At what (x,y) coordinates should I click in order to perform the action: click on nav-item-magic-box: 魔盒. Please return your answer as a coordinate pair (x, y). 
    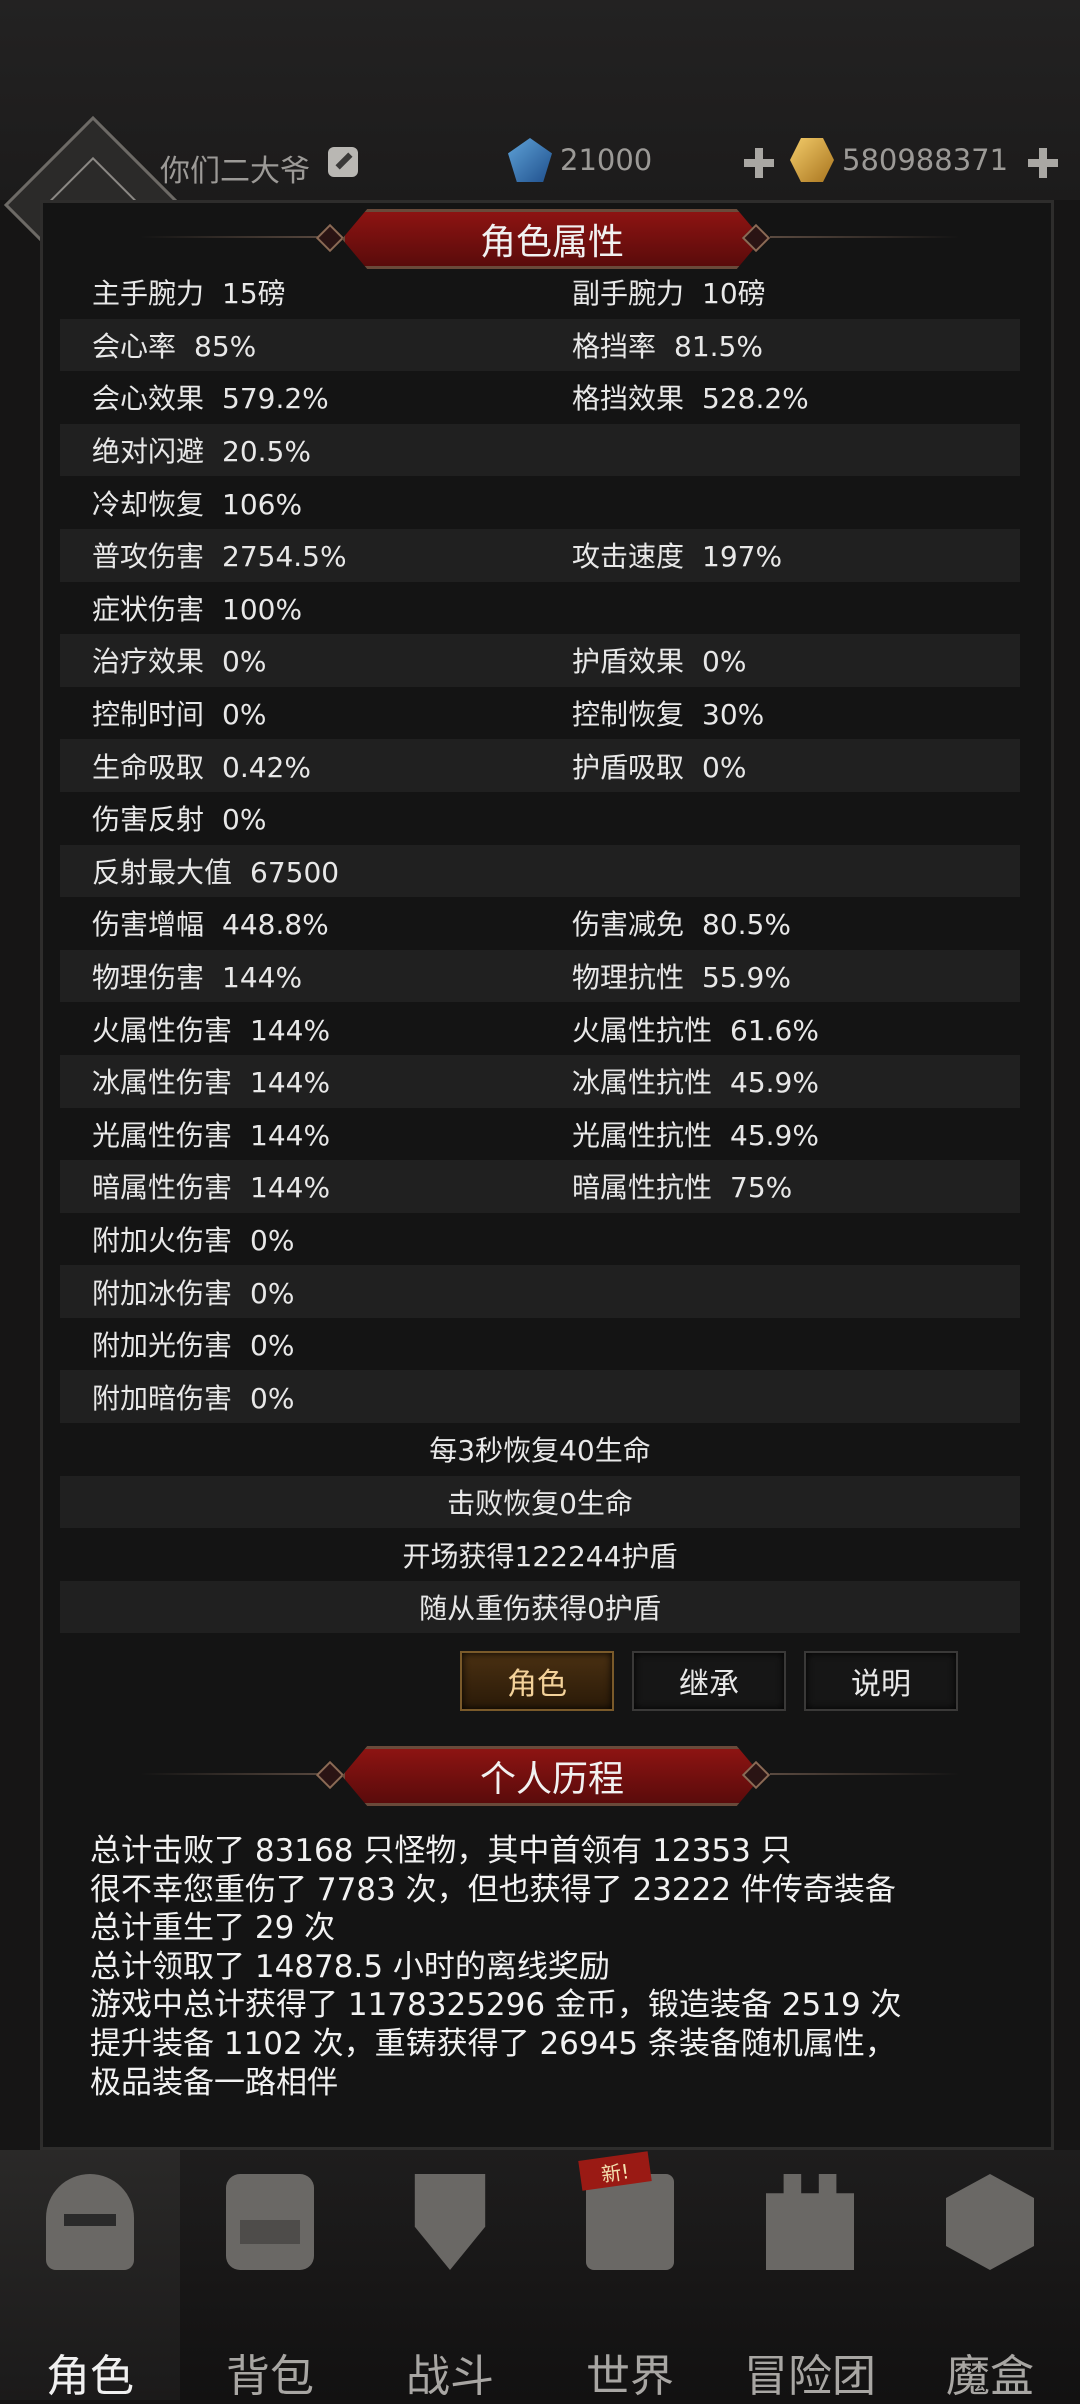
    Looking at the image, I should click on (990, 2276).